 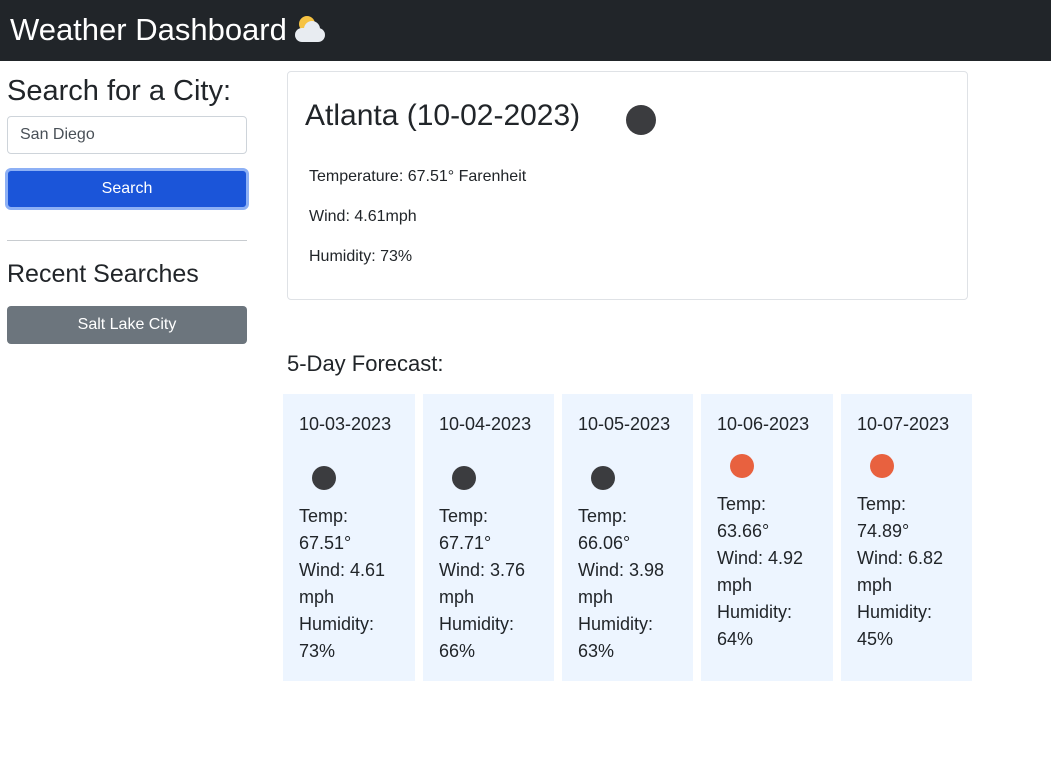 What do you see at coordinates (443, 115) in the screenshot?
I see `current-city-date: Atlanta (10-02-2023)` at bounding box center [443, 115].